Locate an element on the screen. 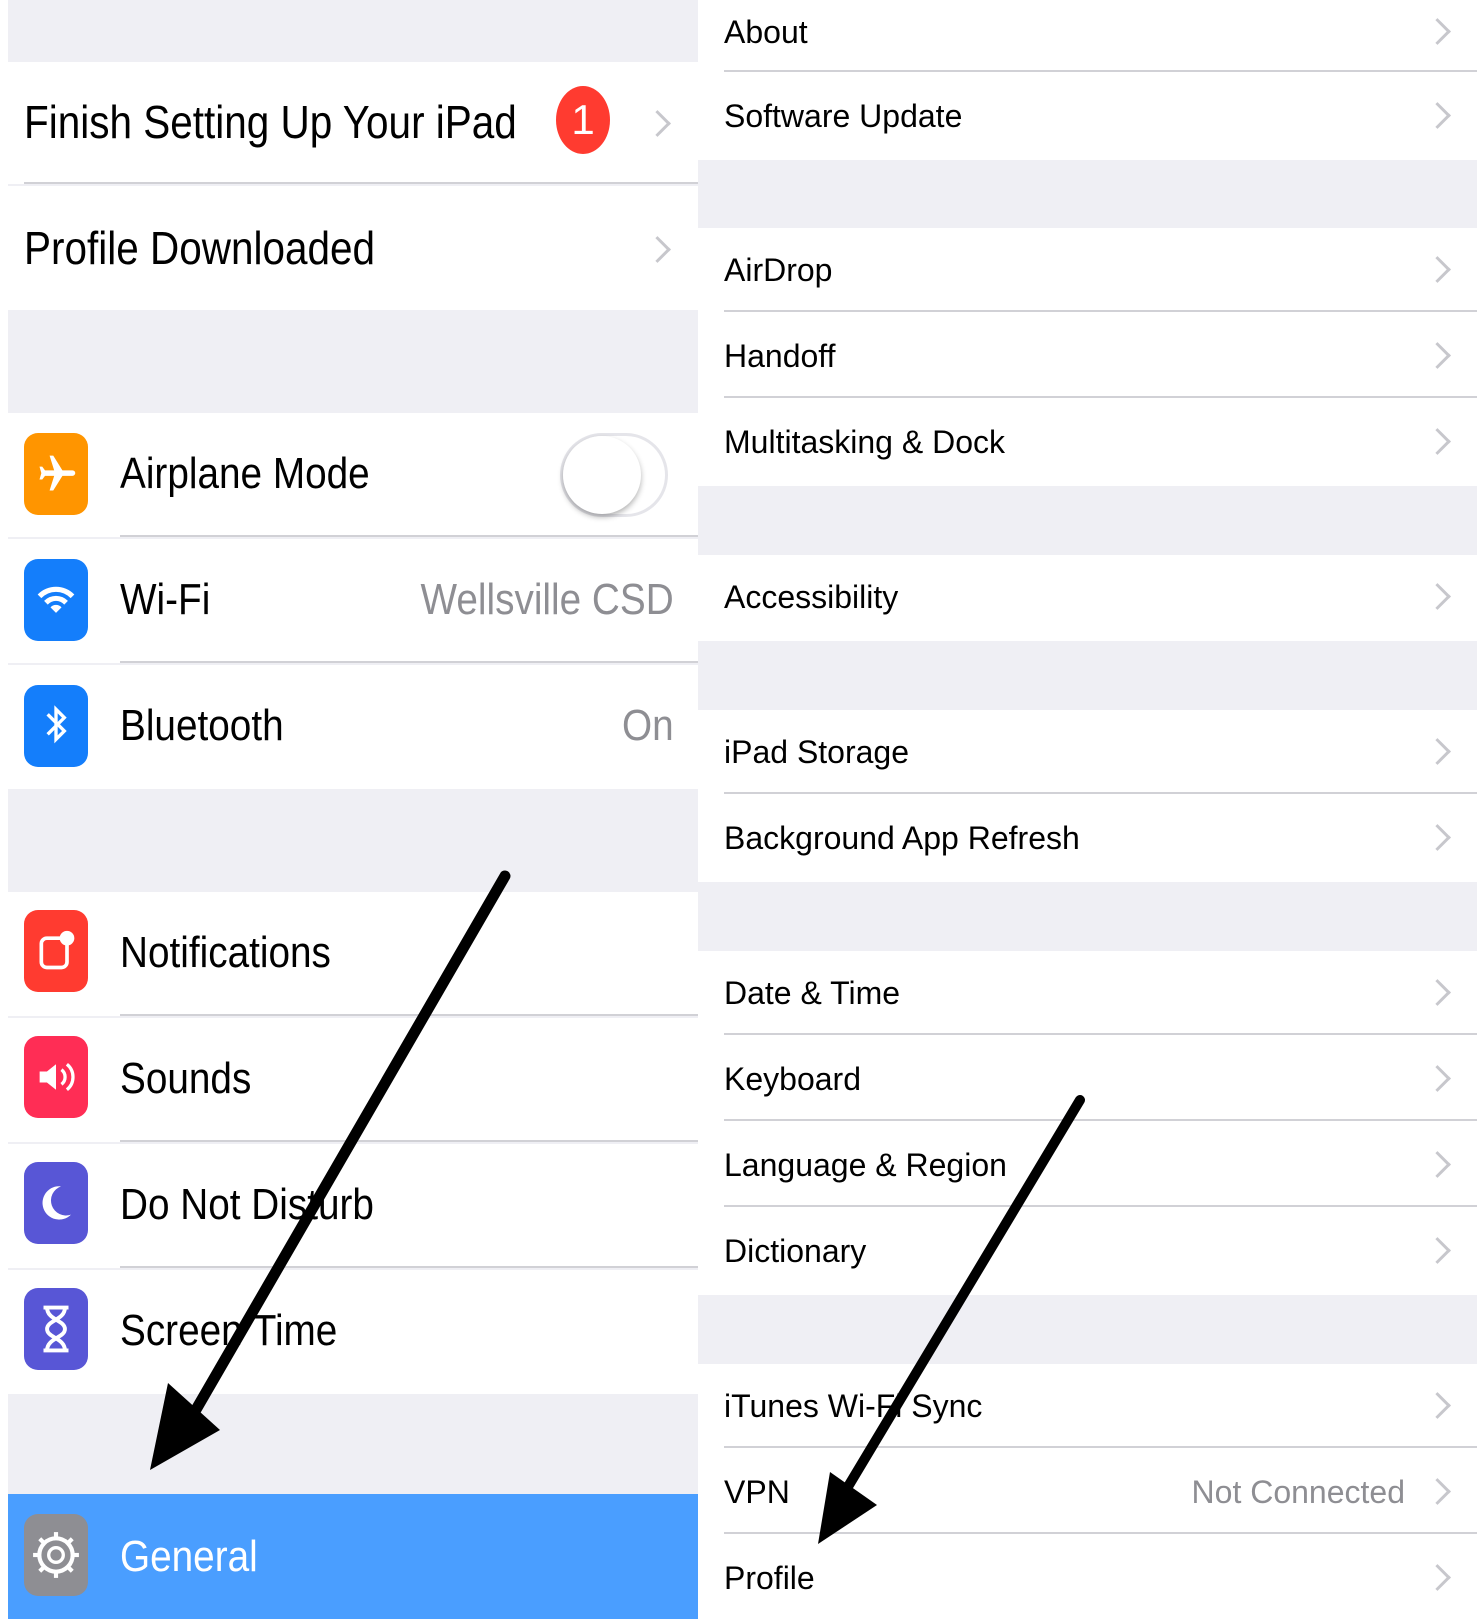 This screenshot has width=1477, height=1619. background-app-refresh-label: Background App Refresh is located at coordinates (902, 838).